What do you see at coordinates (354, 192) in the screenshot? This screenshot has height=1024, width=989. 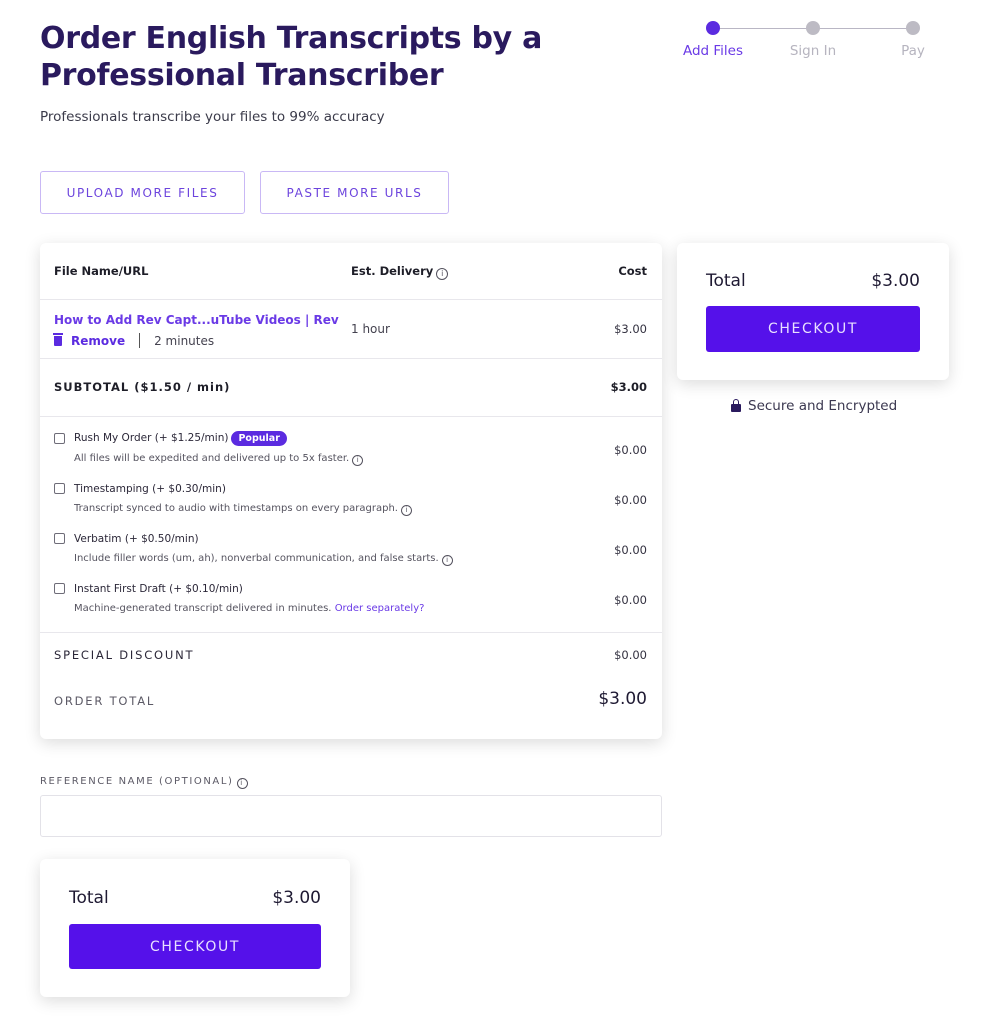 I see `paste-more-urls-button: PASTE MORE URLS` at bounding box center [354, 192].